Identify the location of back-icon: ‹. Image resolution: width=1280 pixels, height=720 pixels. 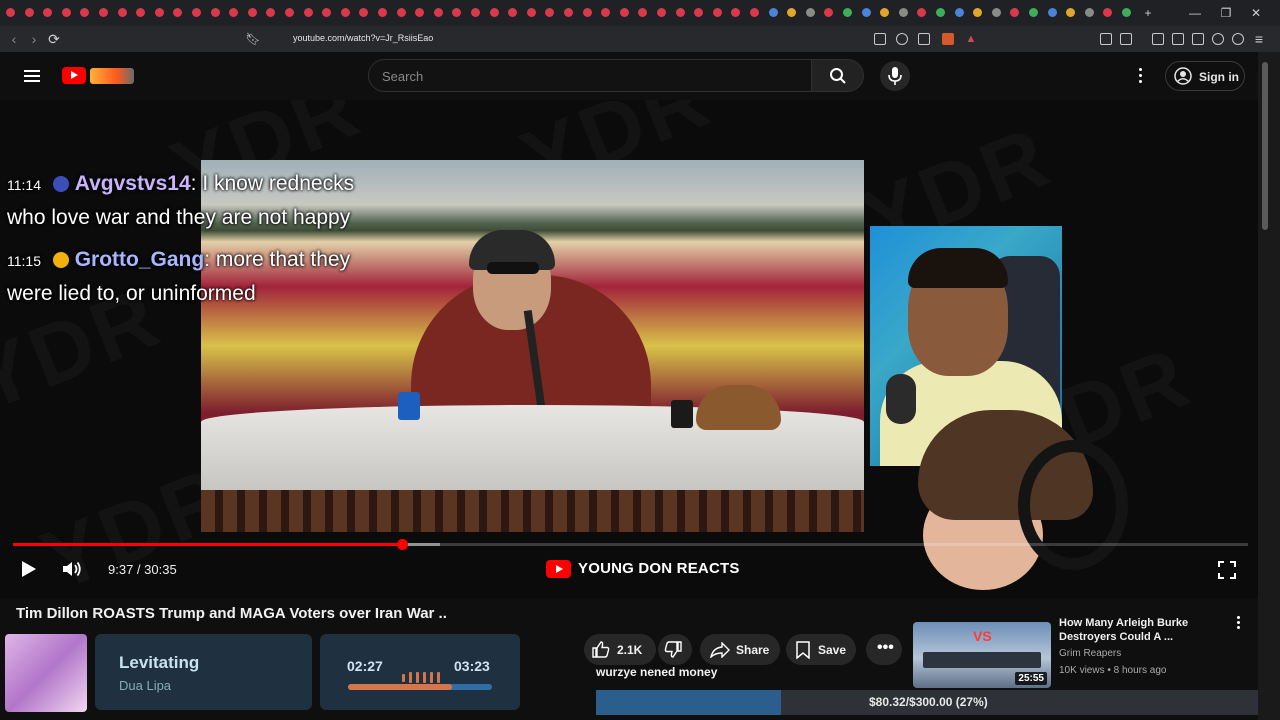
(14, 39).